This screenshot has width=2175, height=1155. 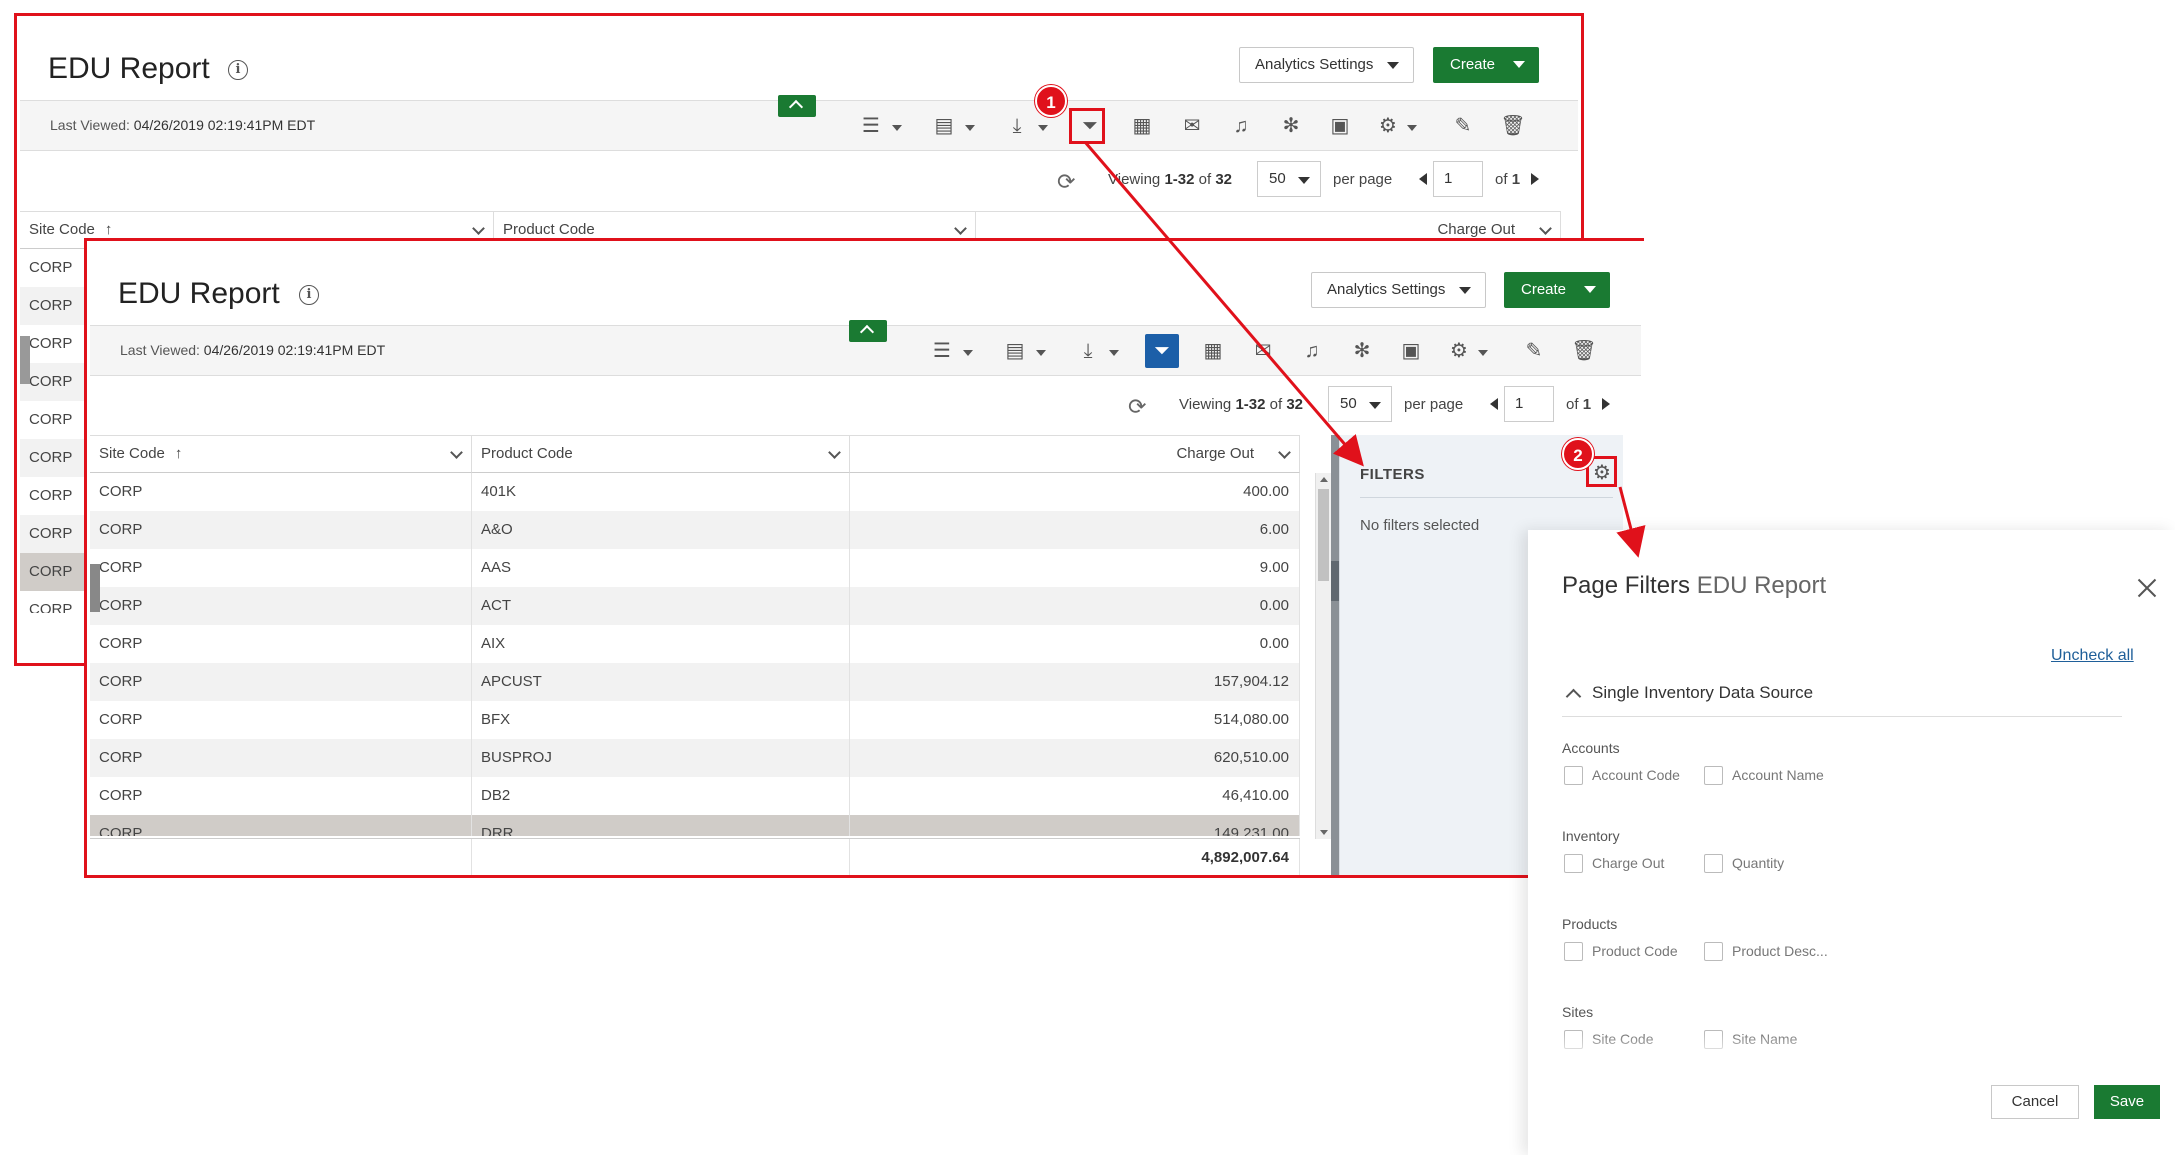 I want to click on panel-toggle-handle-right, so click(x=1335, y=581).